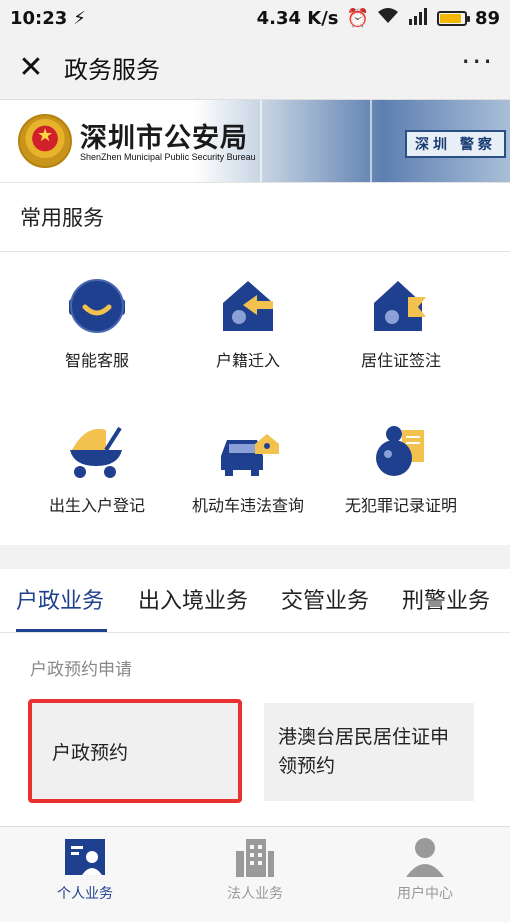  Describe the element at coordinates (96, 360) in the screenshot. I see `service-label: 智能客服` at that location.